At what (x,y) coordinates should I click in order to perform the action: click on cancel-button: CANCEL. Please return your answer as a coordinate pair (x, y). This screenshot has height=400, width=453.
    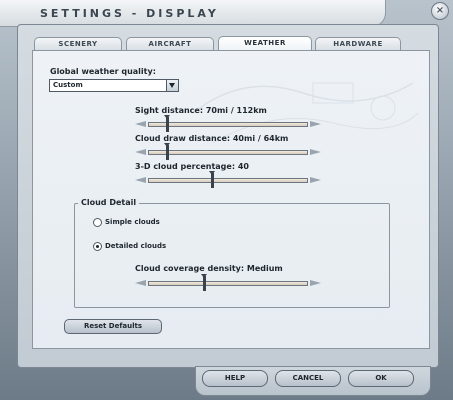
    Looking at the image, I should click on (308, 378).